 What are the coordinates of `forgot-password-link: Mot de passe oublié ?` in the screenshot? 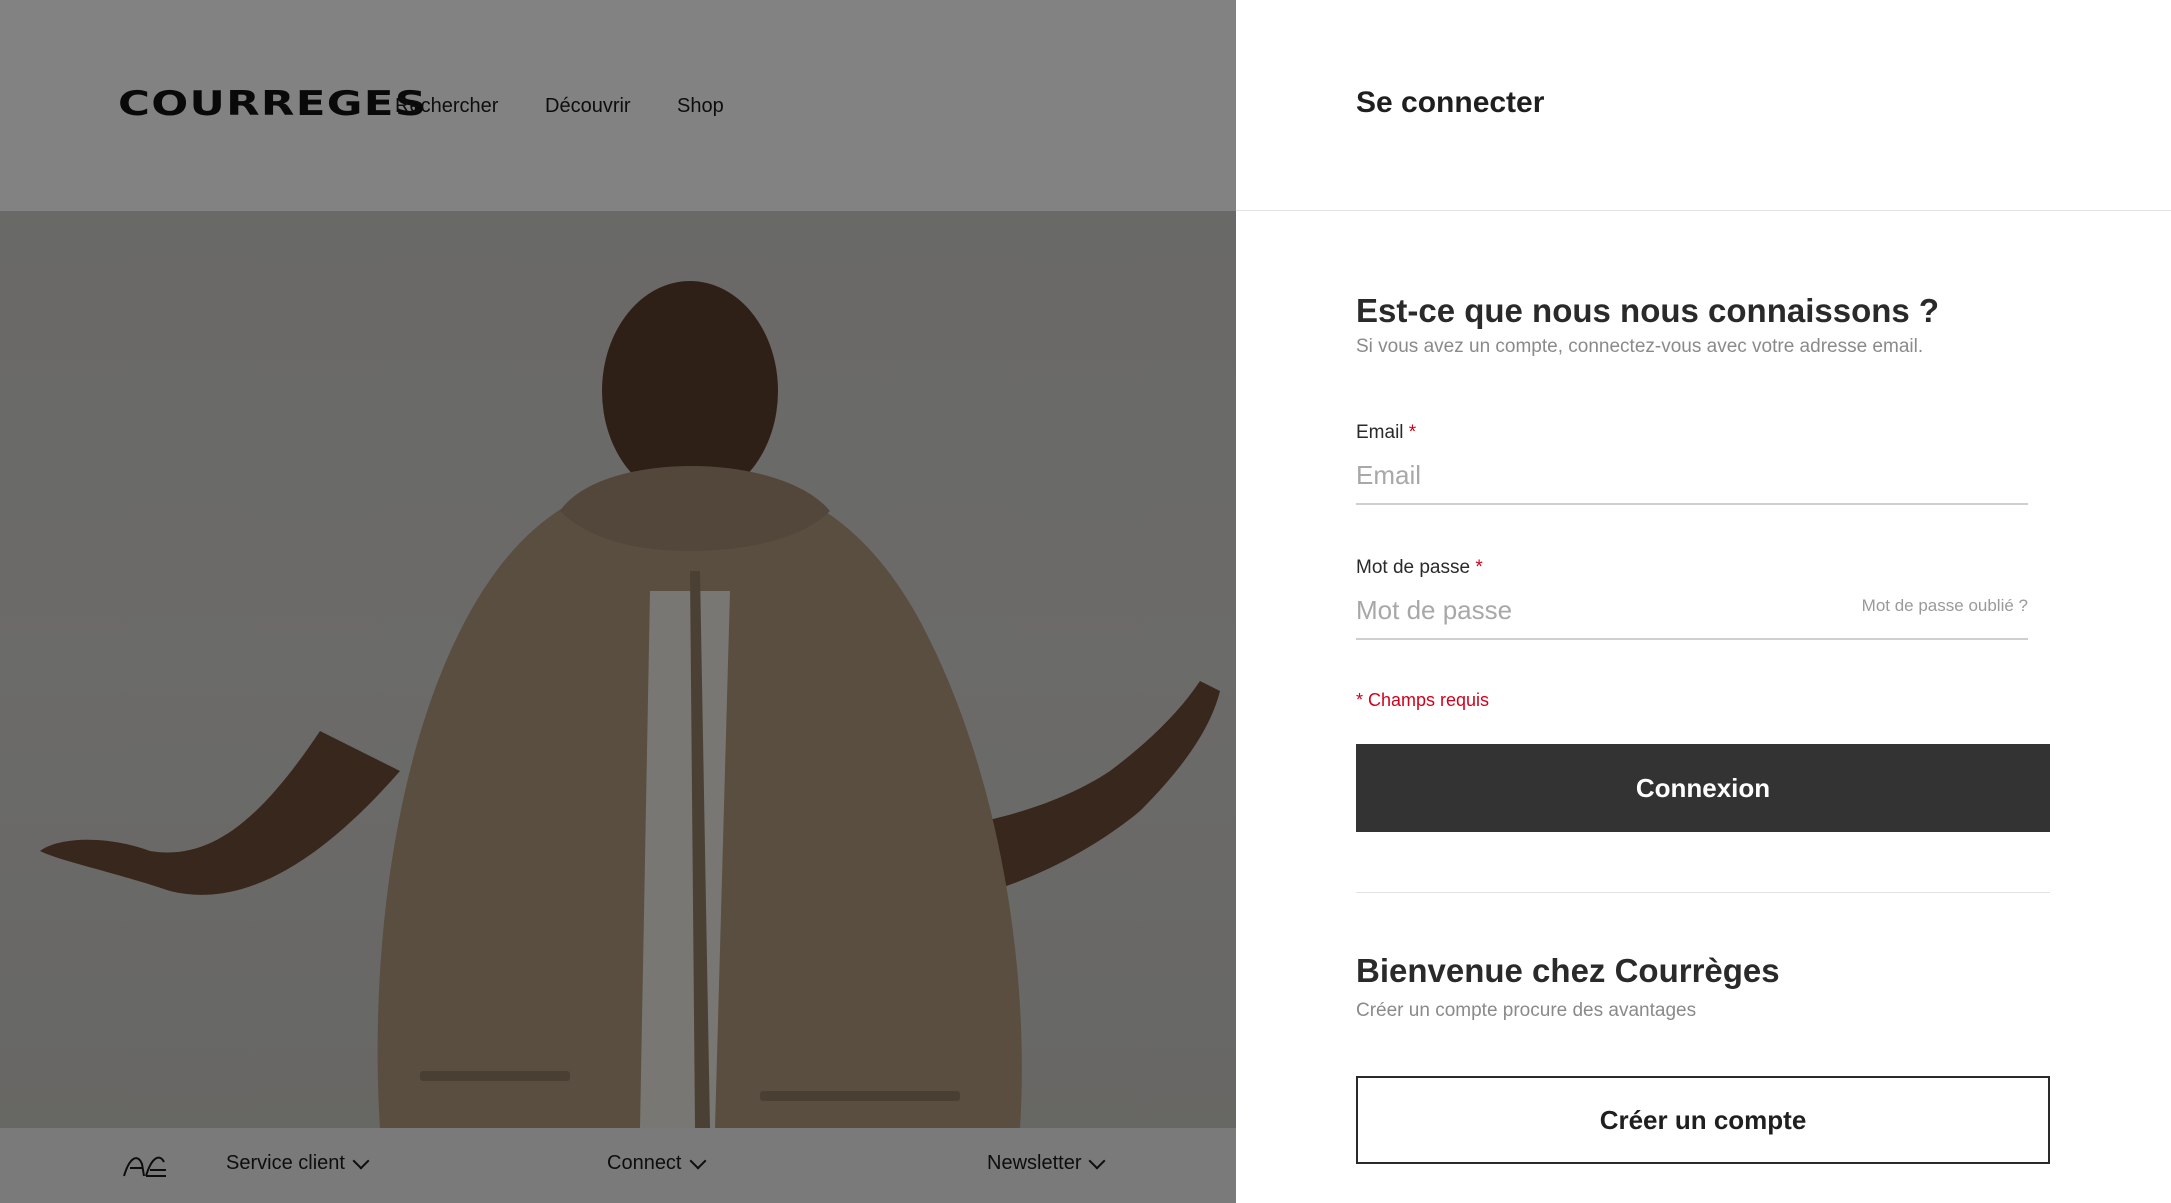 It's located at (1945, 606).